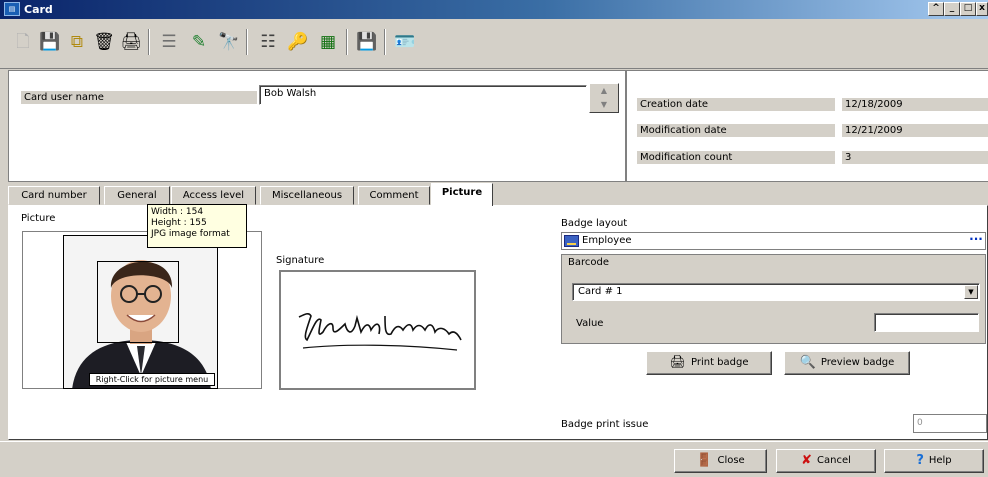  What do you see at coordinates (190, 234) in the screenshot?
I see `tooltip-format: JPG image format` at bounding box center [190, 234].